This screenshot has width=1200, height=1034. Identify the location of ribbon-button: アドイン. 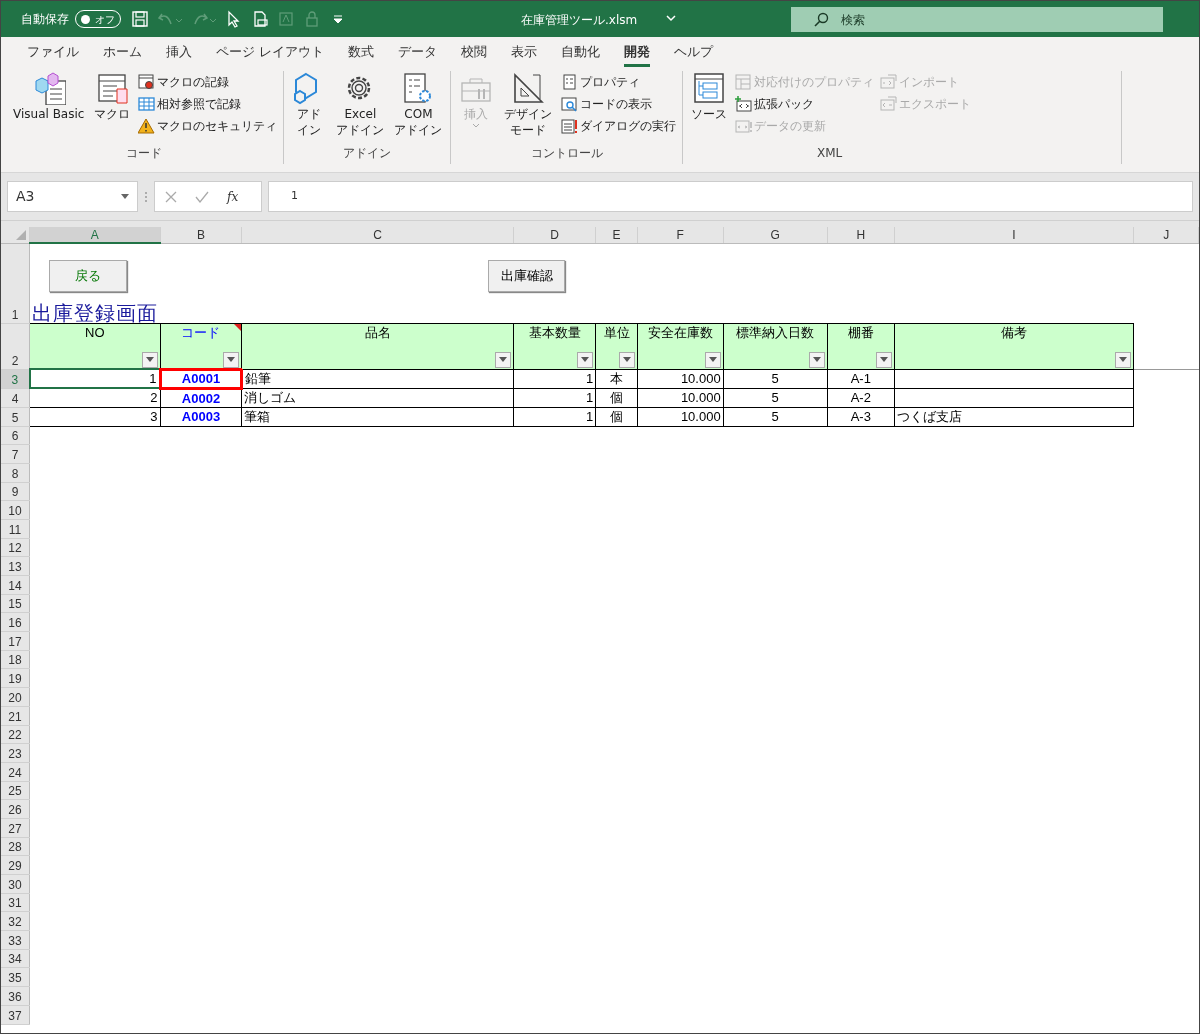
(309, 105).